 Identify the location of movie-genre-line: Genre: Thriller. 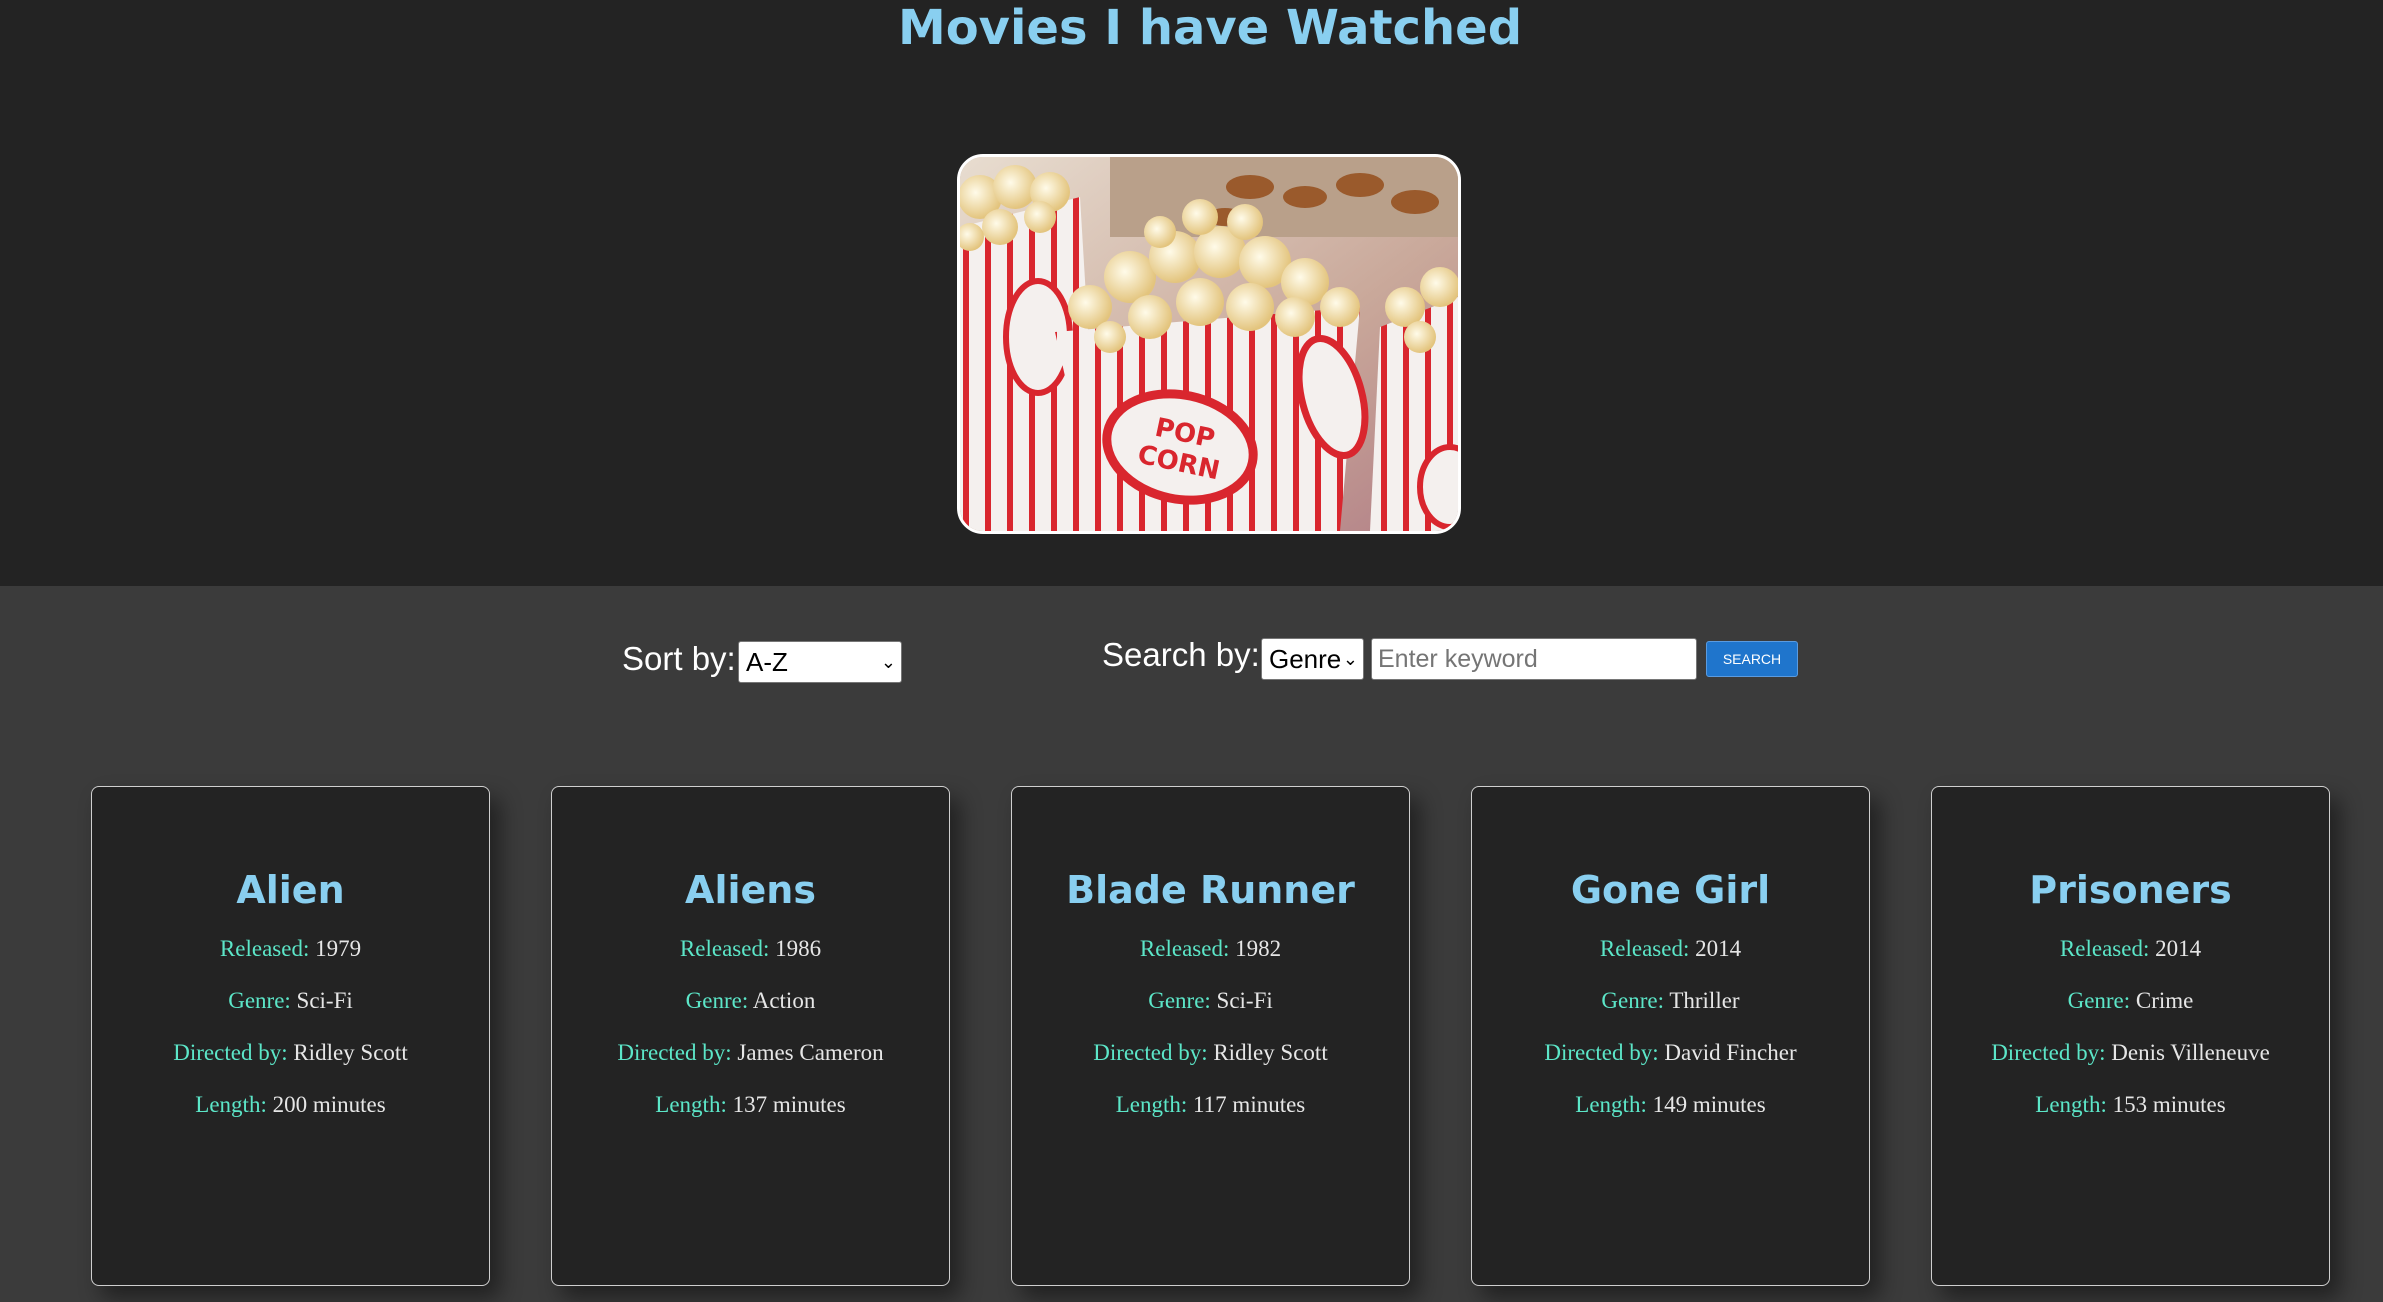
(1670, 1001).